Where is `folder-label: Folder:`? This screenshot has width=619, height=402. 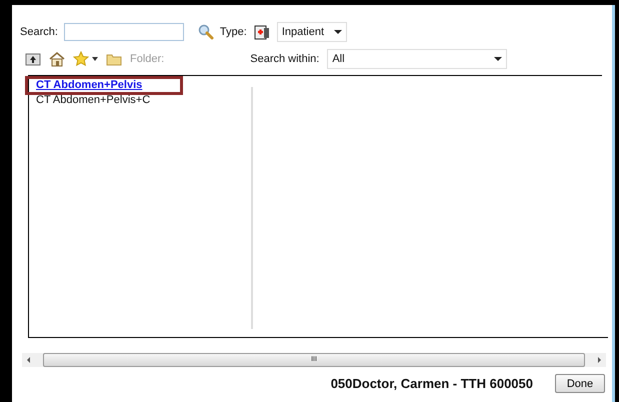
folder-label: Folder: is located at coordinates (147, 59).